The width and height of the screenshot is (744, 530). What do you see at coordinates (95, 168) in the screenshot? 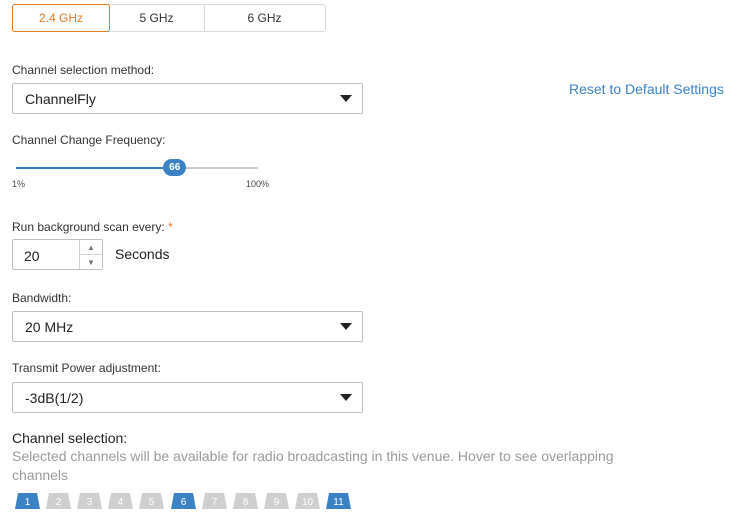
I see `frequency-slider-fill` at bounding box center [95, 168].